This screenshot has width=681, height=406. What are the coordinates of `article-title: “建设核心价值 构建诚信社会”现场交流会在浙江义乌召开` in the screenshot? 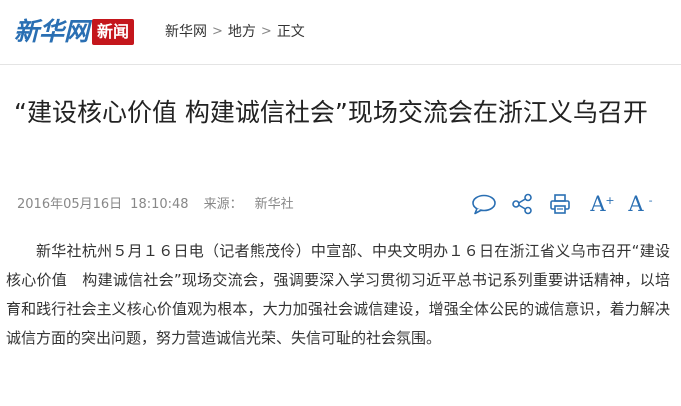 It's located at (331, 112).